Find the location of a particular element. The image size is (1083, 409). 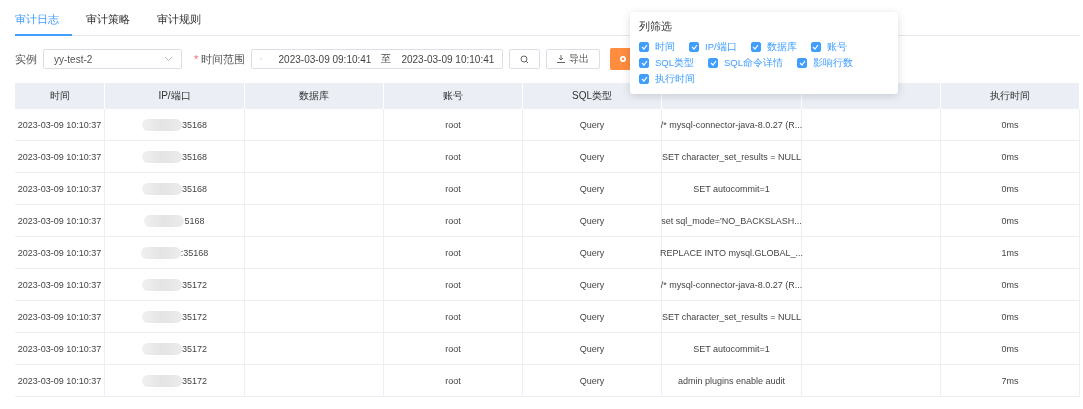

tab: 审计策略 is located at coordinates (114, 24).